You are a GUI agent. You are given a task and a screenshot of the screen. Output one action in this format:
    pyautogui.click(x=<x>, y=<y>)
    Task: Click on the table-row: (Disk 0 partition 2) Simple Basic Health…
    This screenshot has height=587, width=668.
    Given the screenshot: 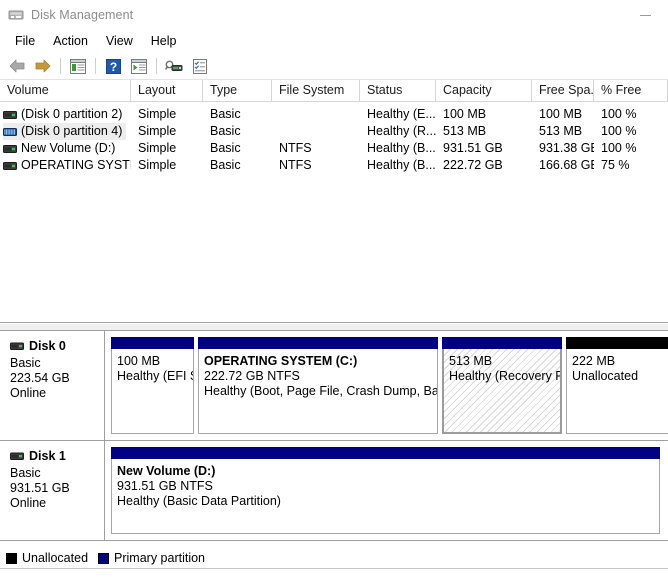 What is the action you would take?
    pyautogui.click(x=334, y=114)
    